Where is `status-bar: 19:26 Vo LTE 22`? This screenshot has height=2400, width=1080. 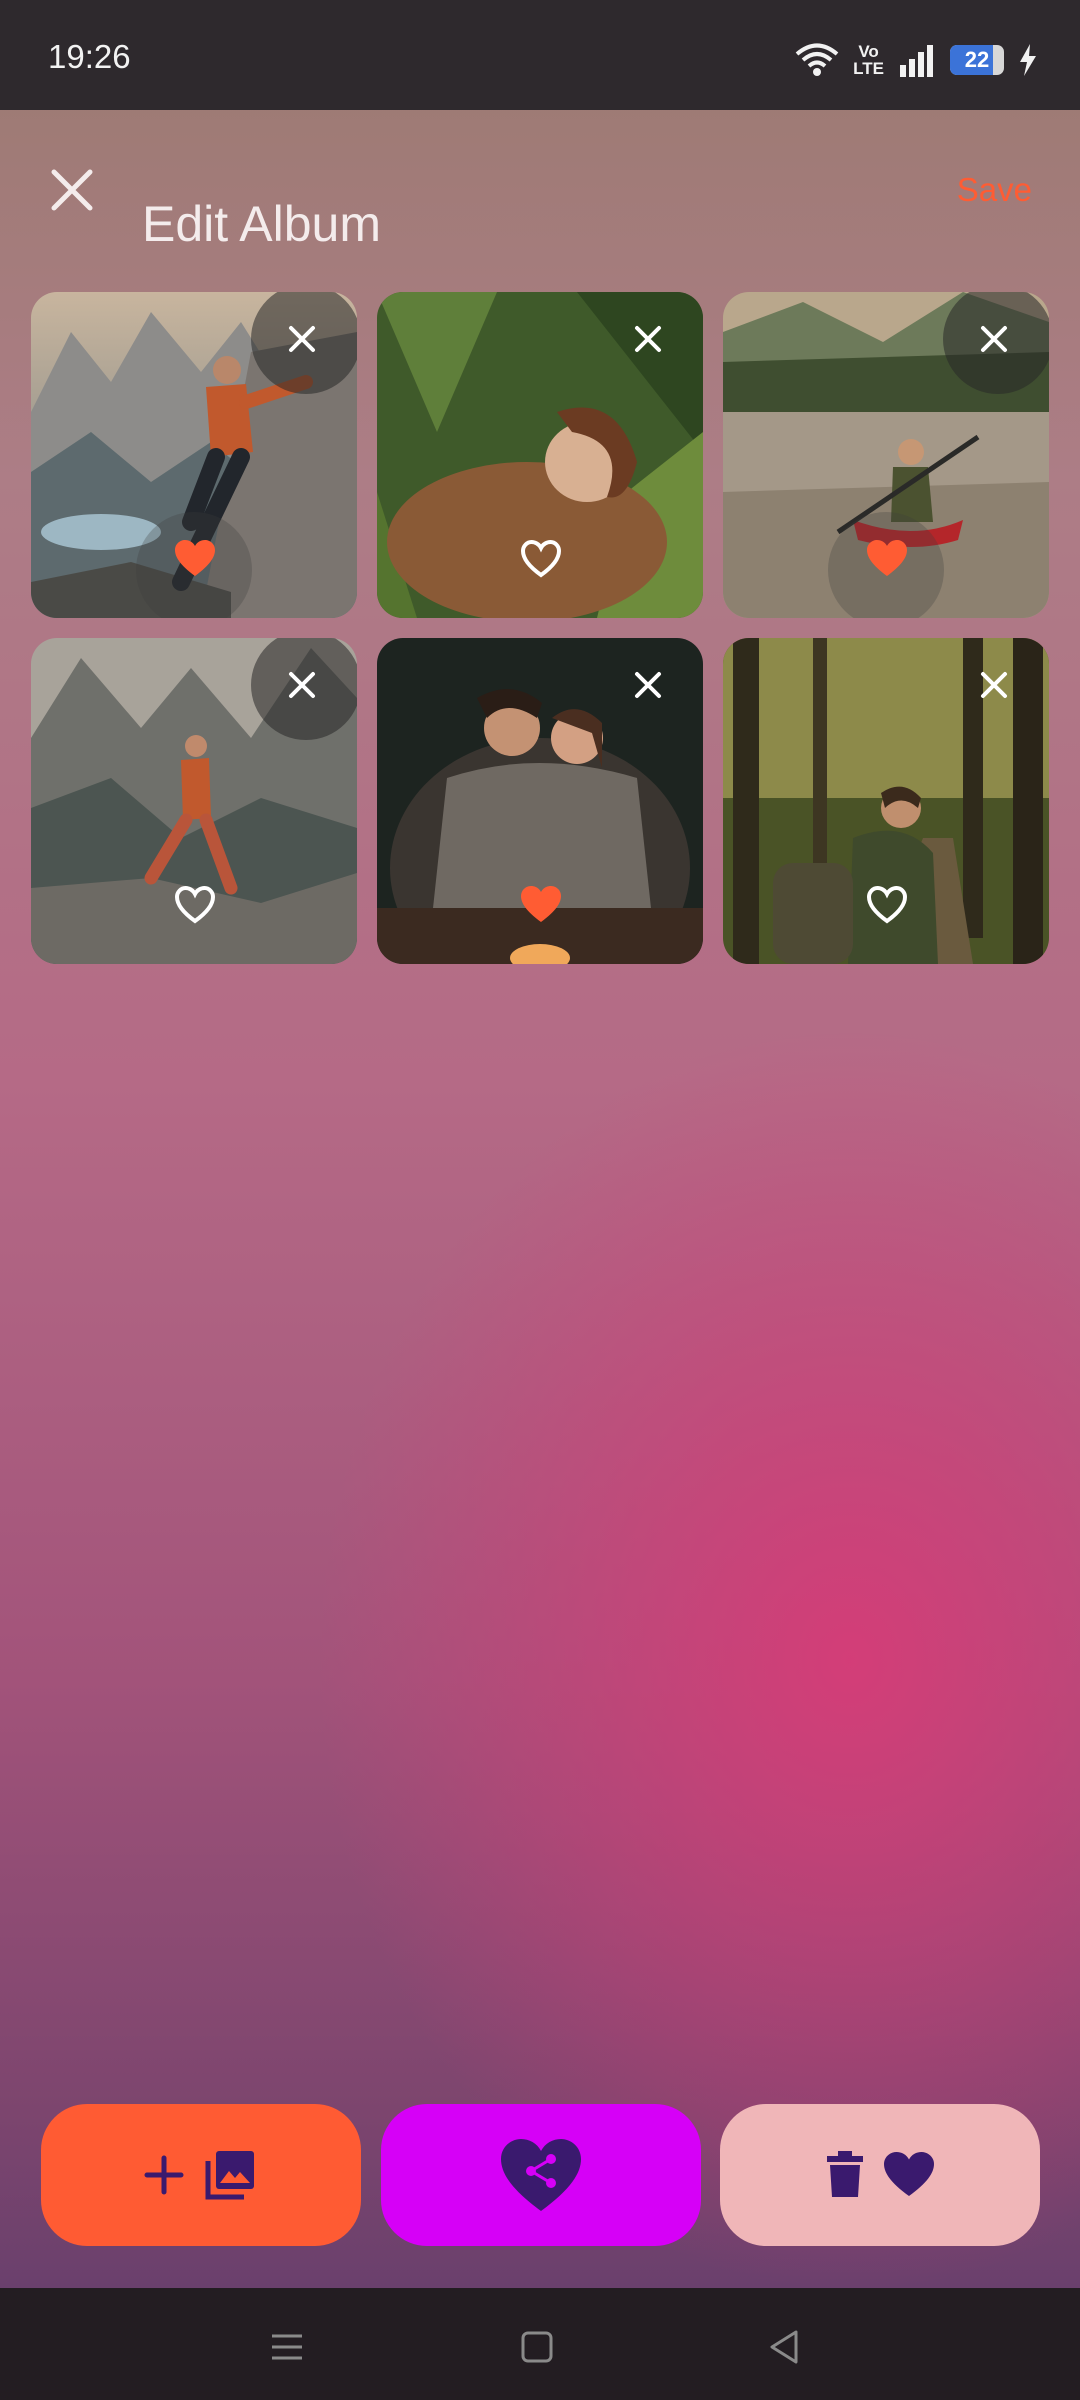
status-bar: 19:26 Vo LTE 22 is located at coordinates (540, 55).